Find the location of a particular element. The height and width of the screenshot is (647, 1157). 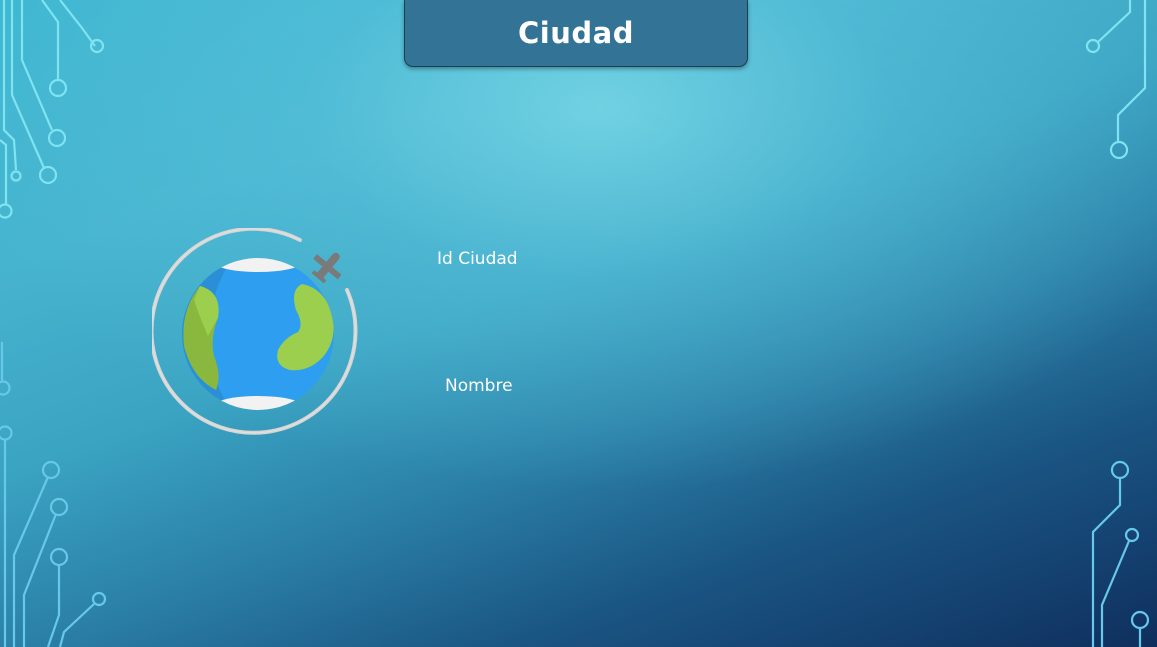

globe-icon is located at coordinates (255, 331).